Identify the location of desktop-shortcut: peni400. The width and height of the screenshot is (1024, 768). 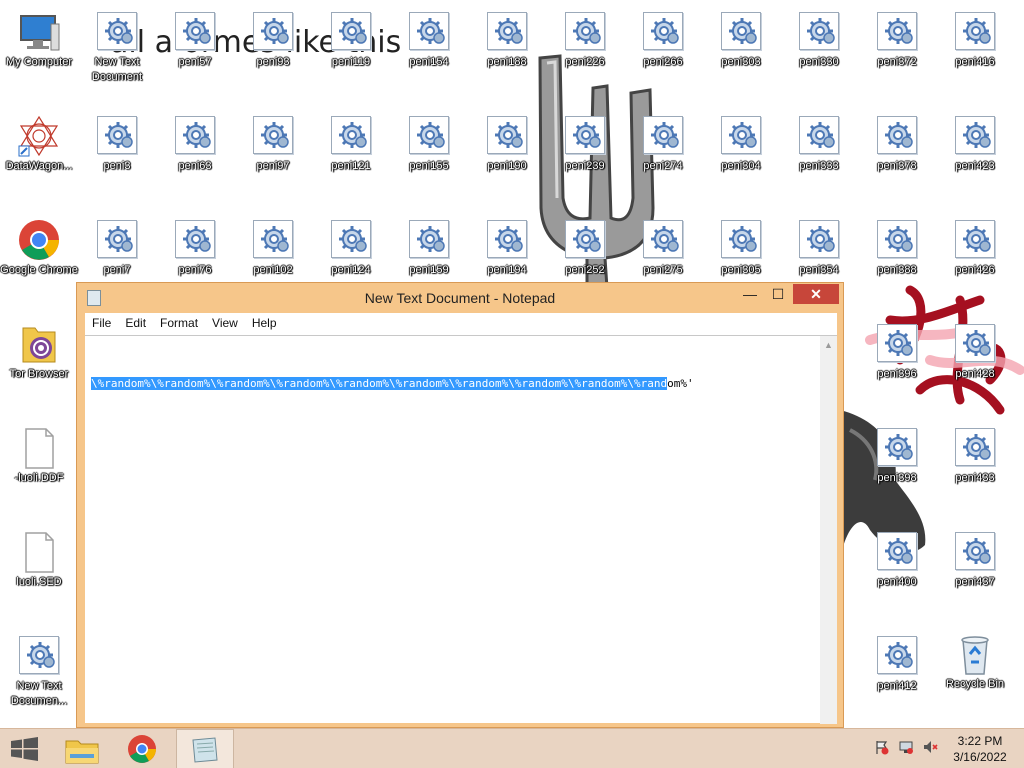
(897, 580).